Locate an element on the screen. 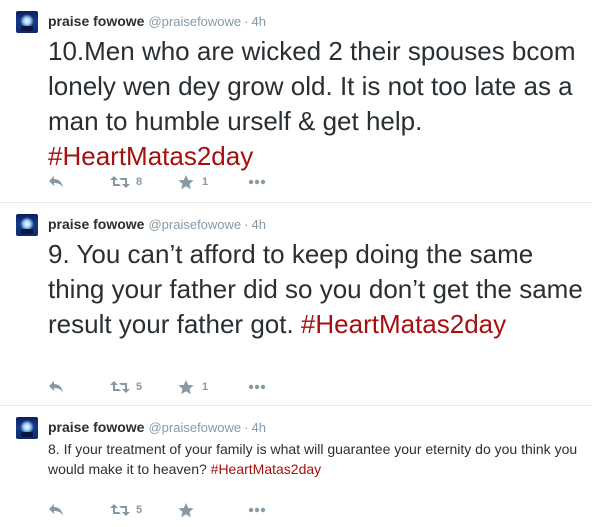 This screenshot has width=592, height=527. retweet-count: 8 is located at coordinates (139, 182).